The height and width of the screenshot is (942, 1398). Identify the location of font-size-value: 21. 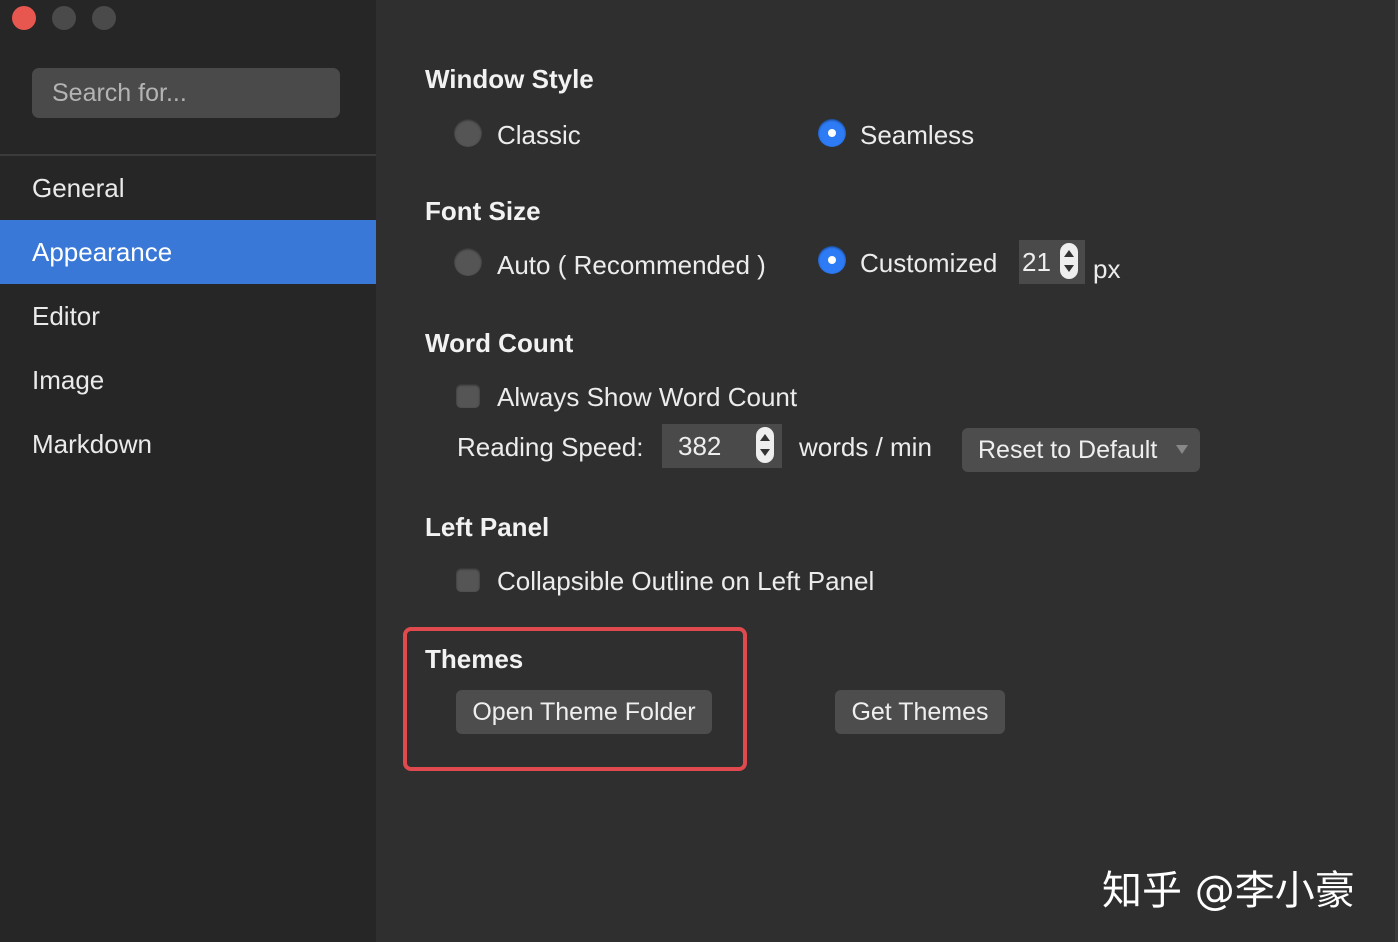
(1036, 262).